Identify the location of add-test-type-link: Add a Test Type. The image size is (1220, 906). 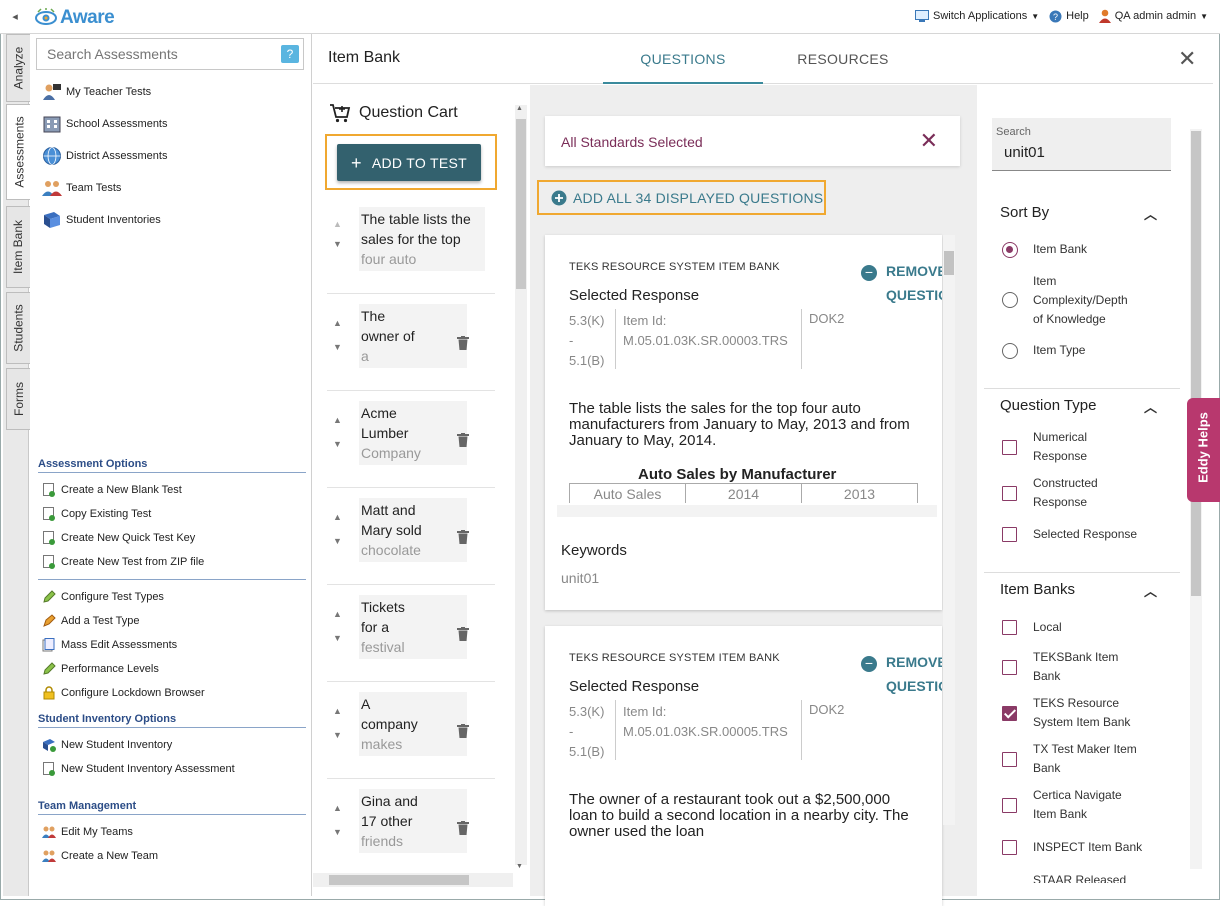
(90, 621).